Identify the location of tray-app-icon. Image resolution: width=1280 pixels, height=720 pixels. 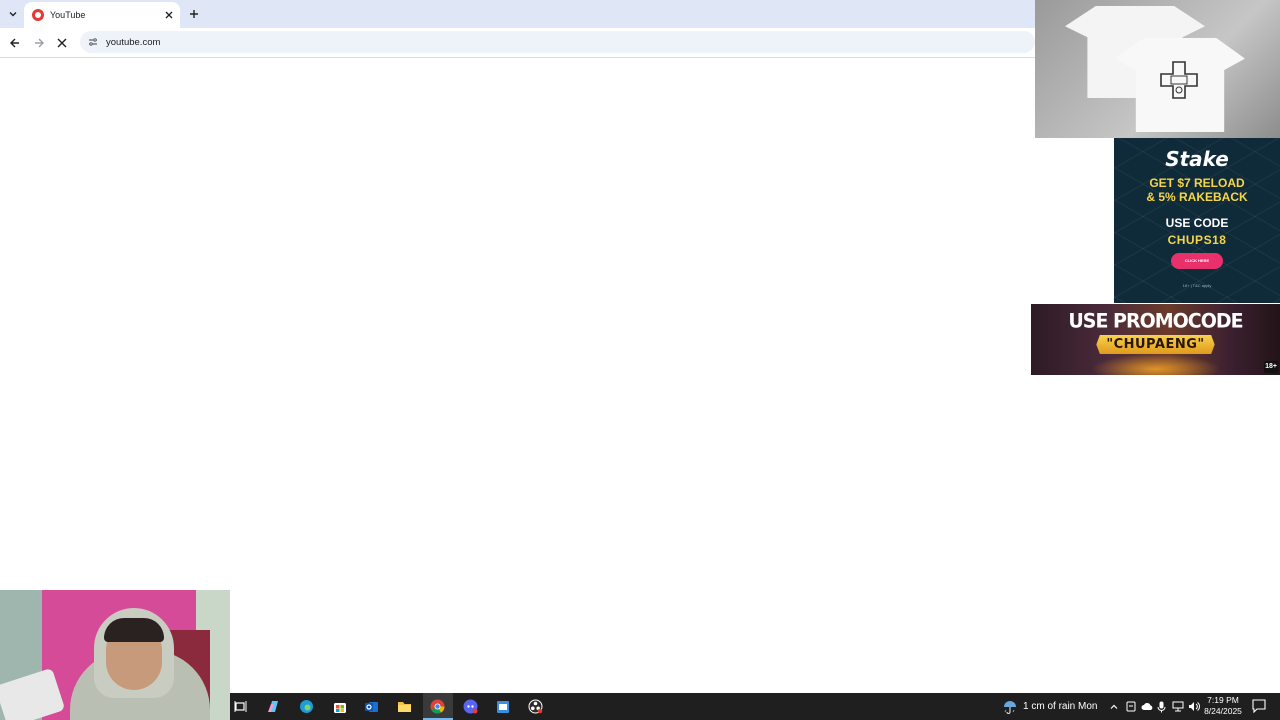
(1130, 706).